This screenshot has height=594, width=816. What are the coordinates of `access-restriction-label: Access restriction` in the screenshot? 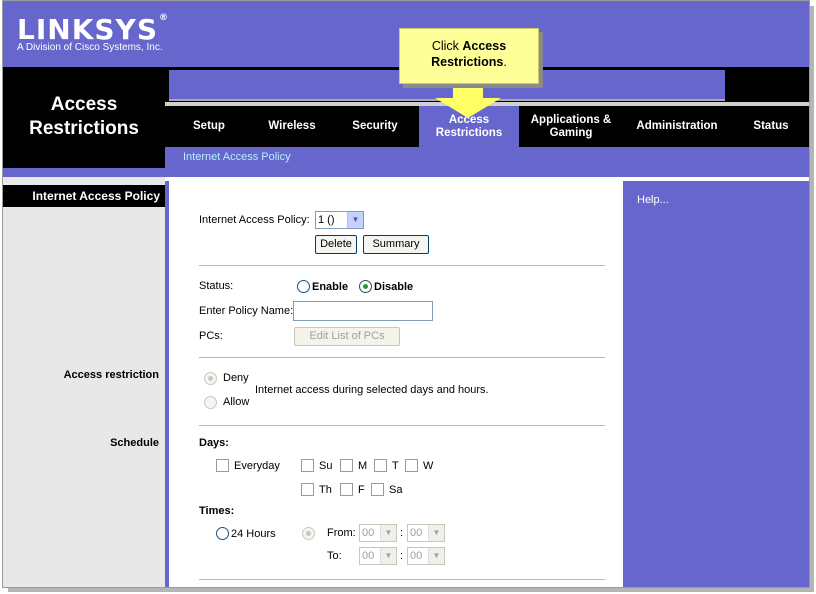 It's located at (111, 375).